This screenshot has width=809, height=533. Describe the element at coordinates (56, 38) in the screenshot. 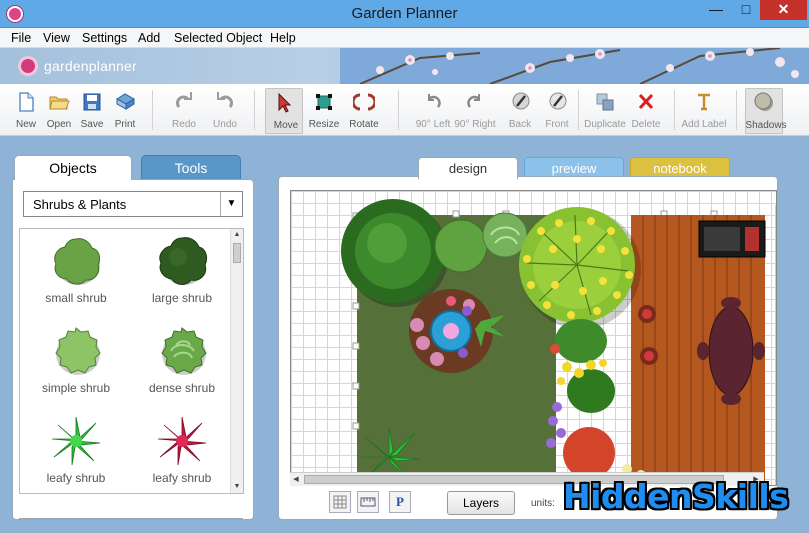

I see `menu-view: View` at that location.